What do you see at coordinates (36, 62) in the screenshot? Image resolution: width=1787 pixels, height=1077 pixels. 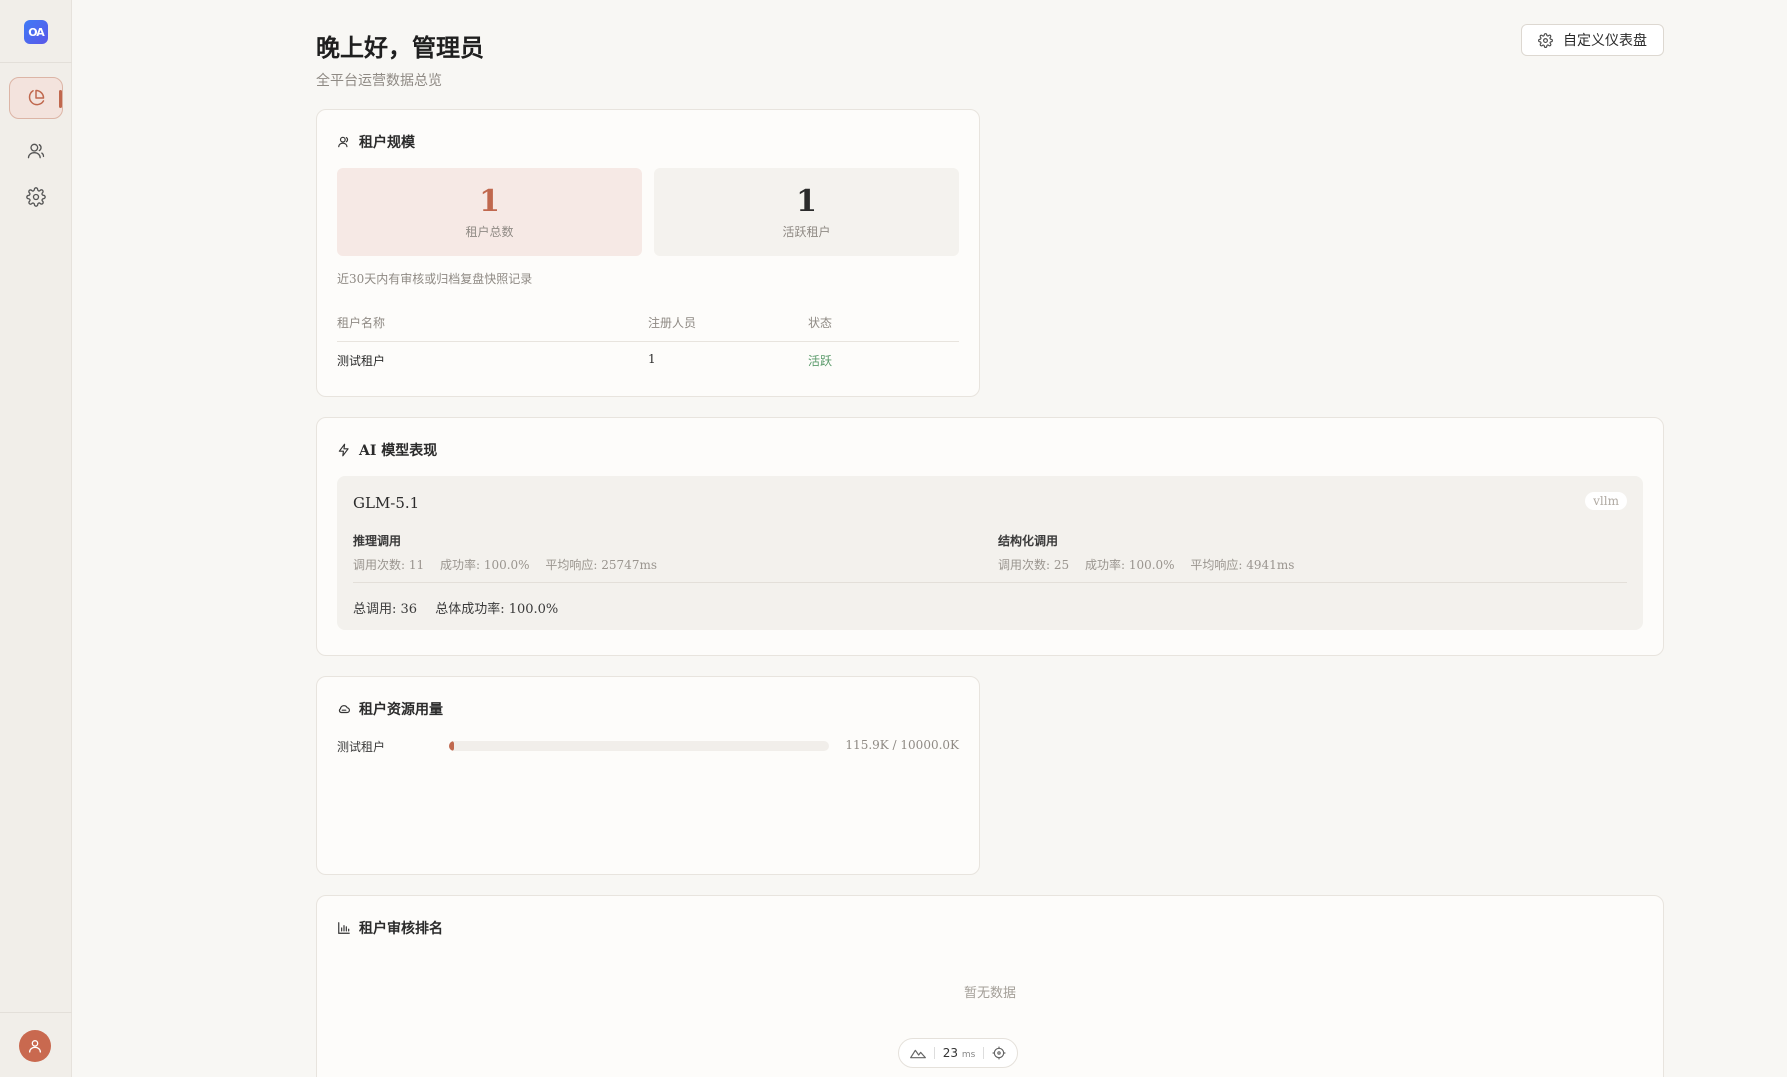 I see `sidebar-divider` at bounding box center [36, 62].